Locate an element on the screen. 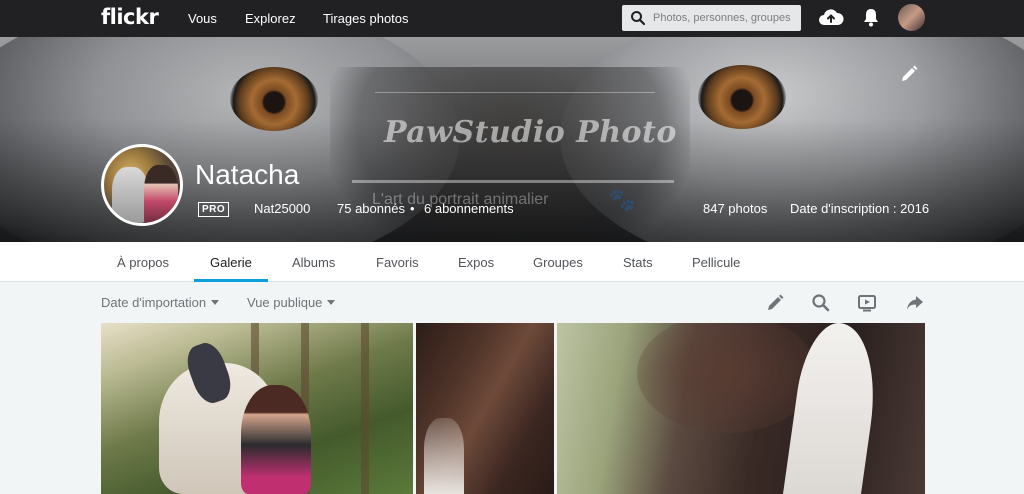 The height and width of the screenshot is (494, 1024). sort-dropdown: Date d'importation is located at coordinates (160, 302).